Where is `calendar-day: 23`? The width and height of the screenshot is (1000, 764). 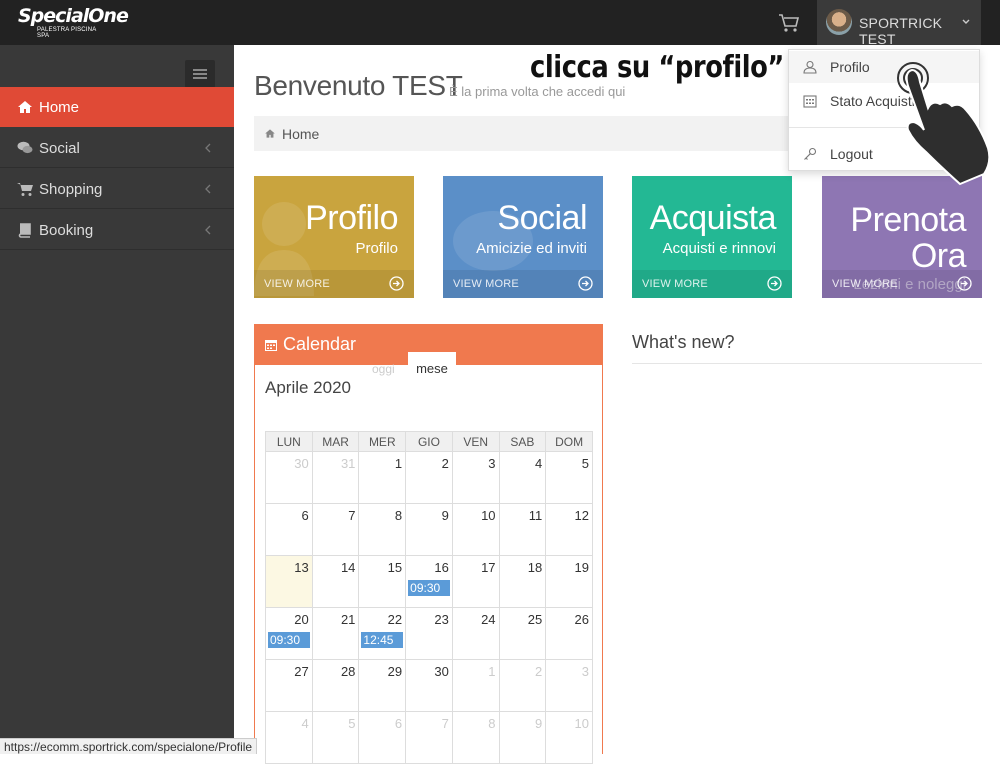
calendar-day: 23 is located at coordinates (429, 633).